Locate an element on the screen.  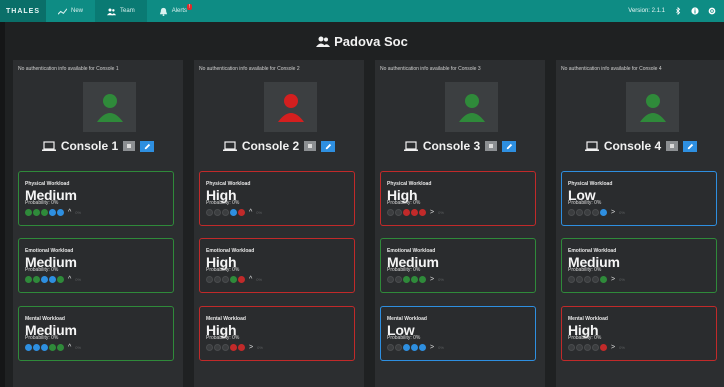
side-strip is located at coordinates (2, 204).